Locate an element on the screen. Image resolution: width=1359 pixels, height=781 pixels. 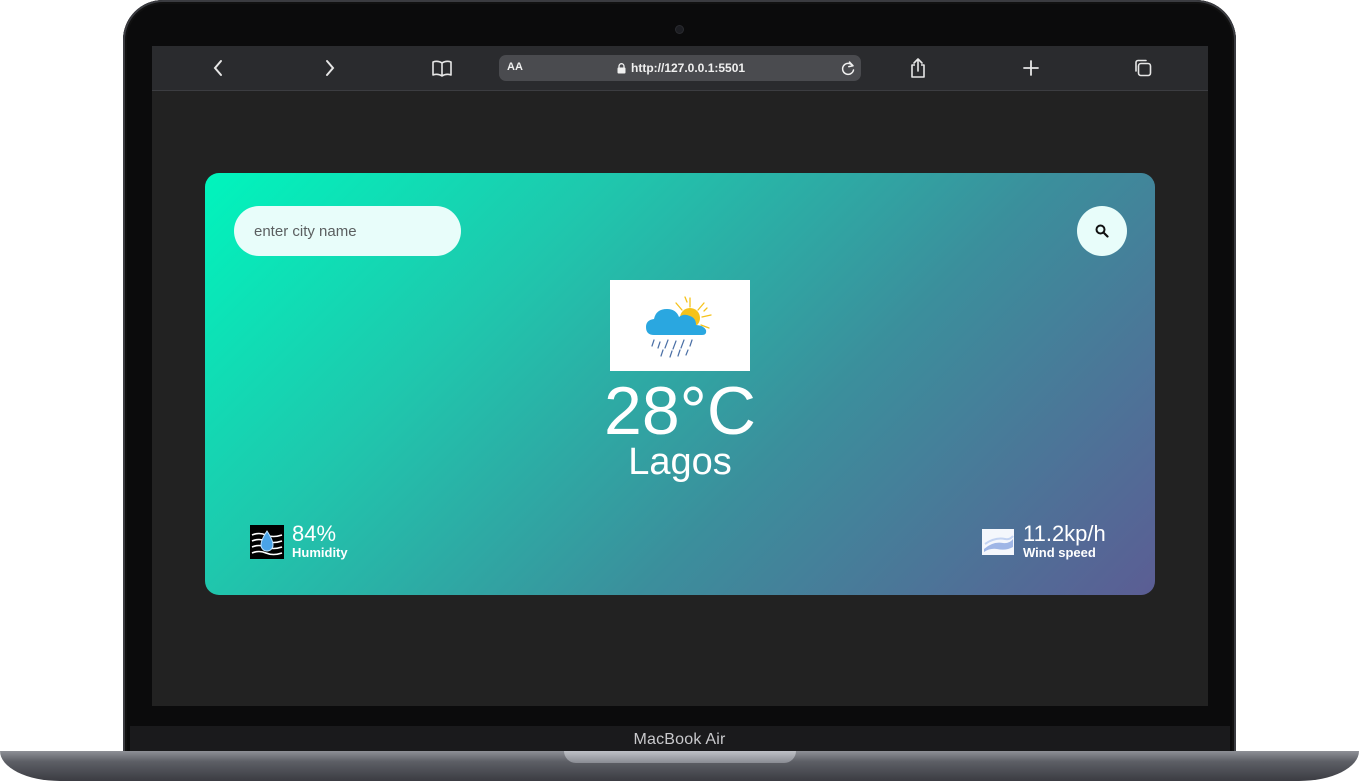
lock-icon is located at coordinates (621, 67).